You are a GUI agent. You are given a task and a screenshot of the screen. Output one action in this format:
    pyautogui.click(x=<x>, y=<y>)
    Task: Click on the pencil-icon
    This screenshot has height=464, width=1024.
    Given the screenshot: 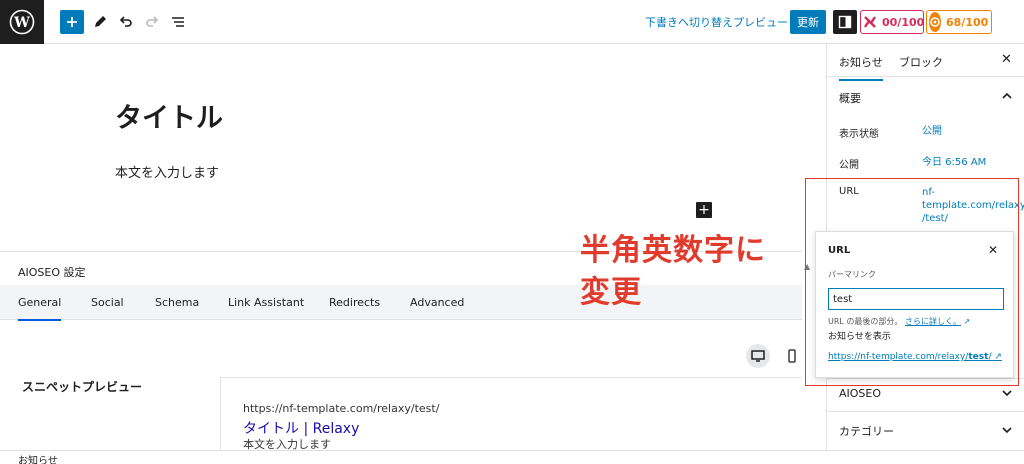 What is the action you would take?
    pyautogui.click(x=100, y=21)
    